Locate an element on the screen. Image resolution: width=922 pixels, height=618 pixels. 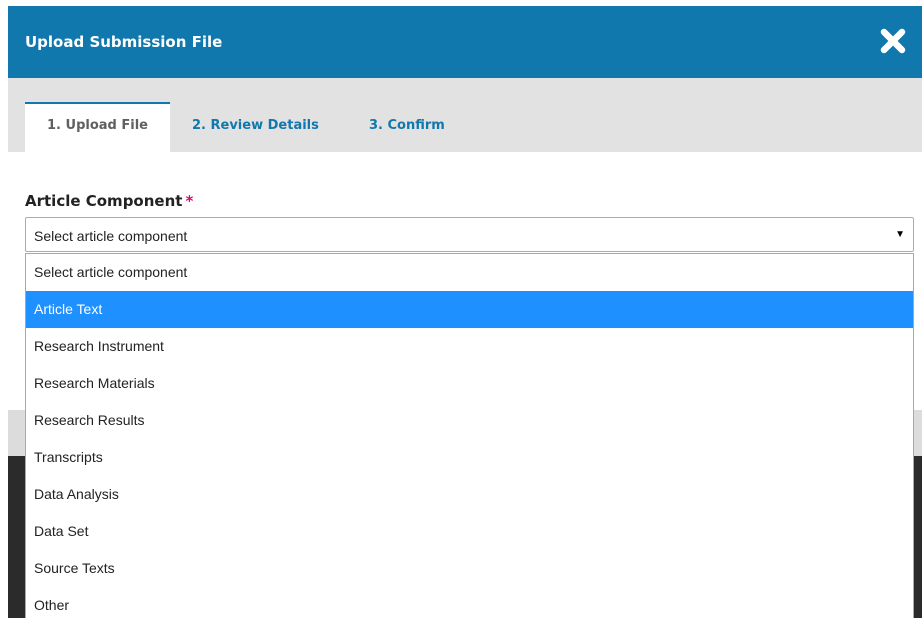
dropdown-option: Research Materials is located at coordinates (469, 383).